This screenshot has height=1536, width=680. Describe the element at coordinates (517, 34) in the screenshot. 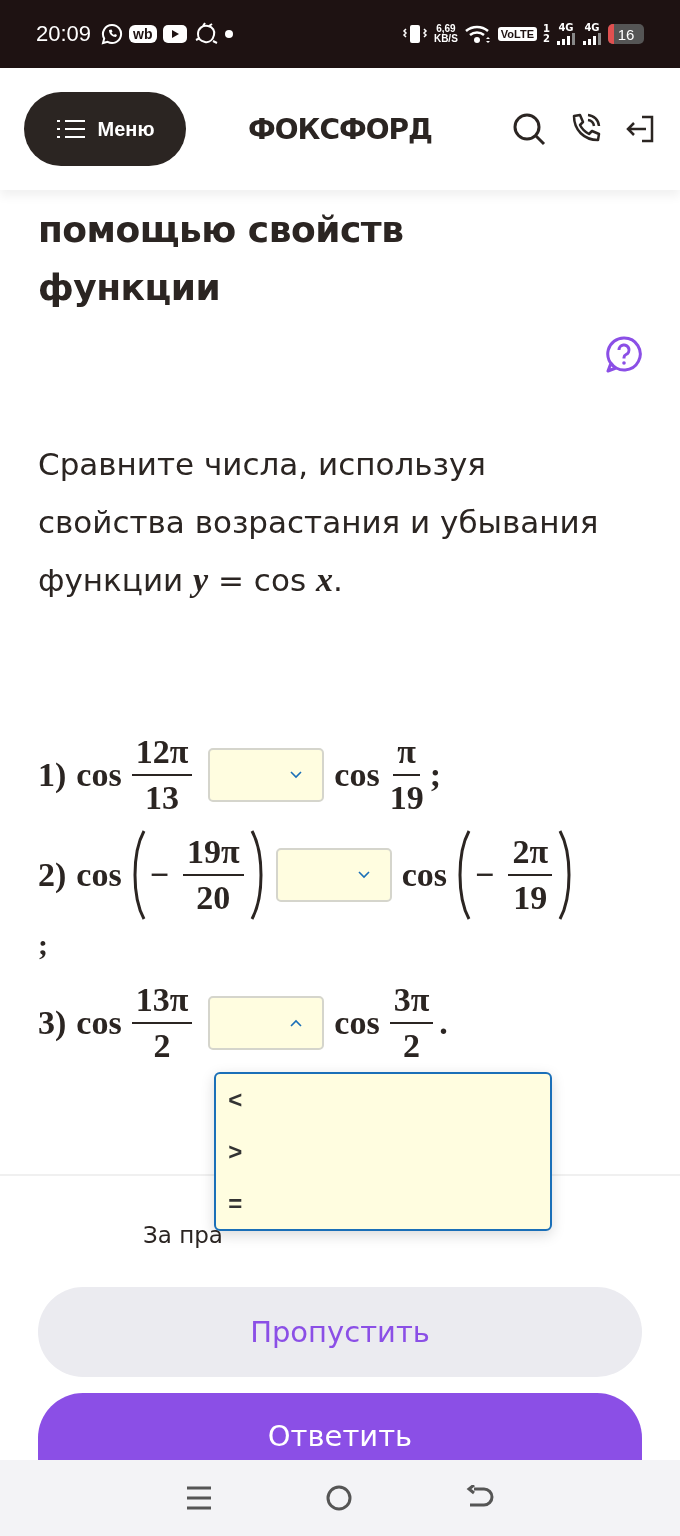

I see `volte-badge: VoLTE` at that location.